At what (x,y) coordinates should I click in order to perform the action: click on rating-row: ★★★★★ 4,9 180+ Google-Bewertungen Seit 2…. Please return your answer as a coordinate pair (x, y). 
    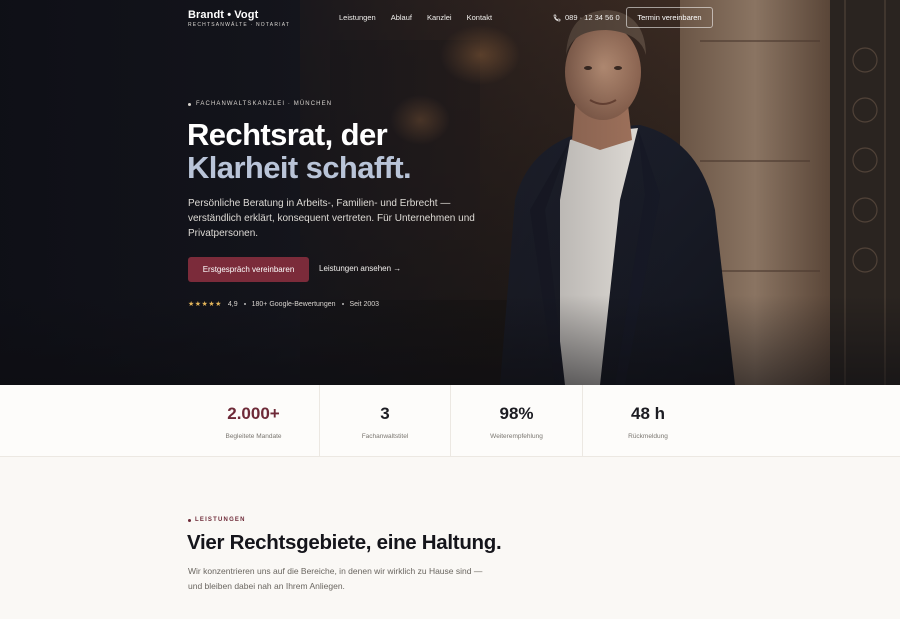
    Looking at the image, I should click on (284, 304).